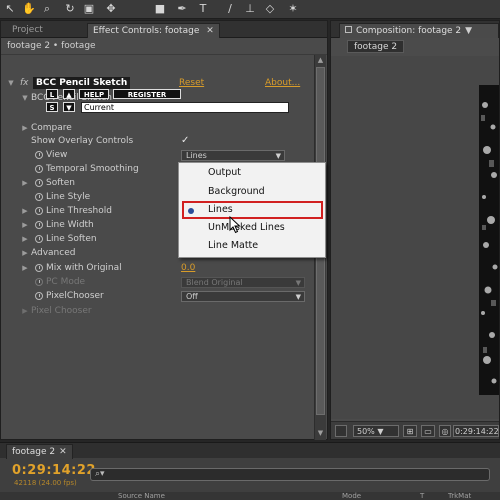 This screenshot has height=500, width=500. What do you see at coordinates (47, 9) in the screenshot?
I see `zoom-tool-icon: ⌕` at bounding box center [47, 9].